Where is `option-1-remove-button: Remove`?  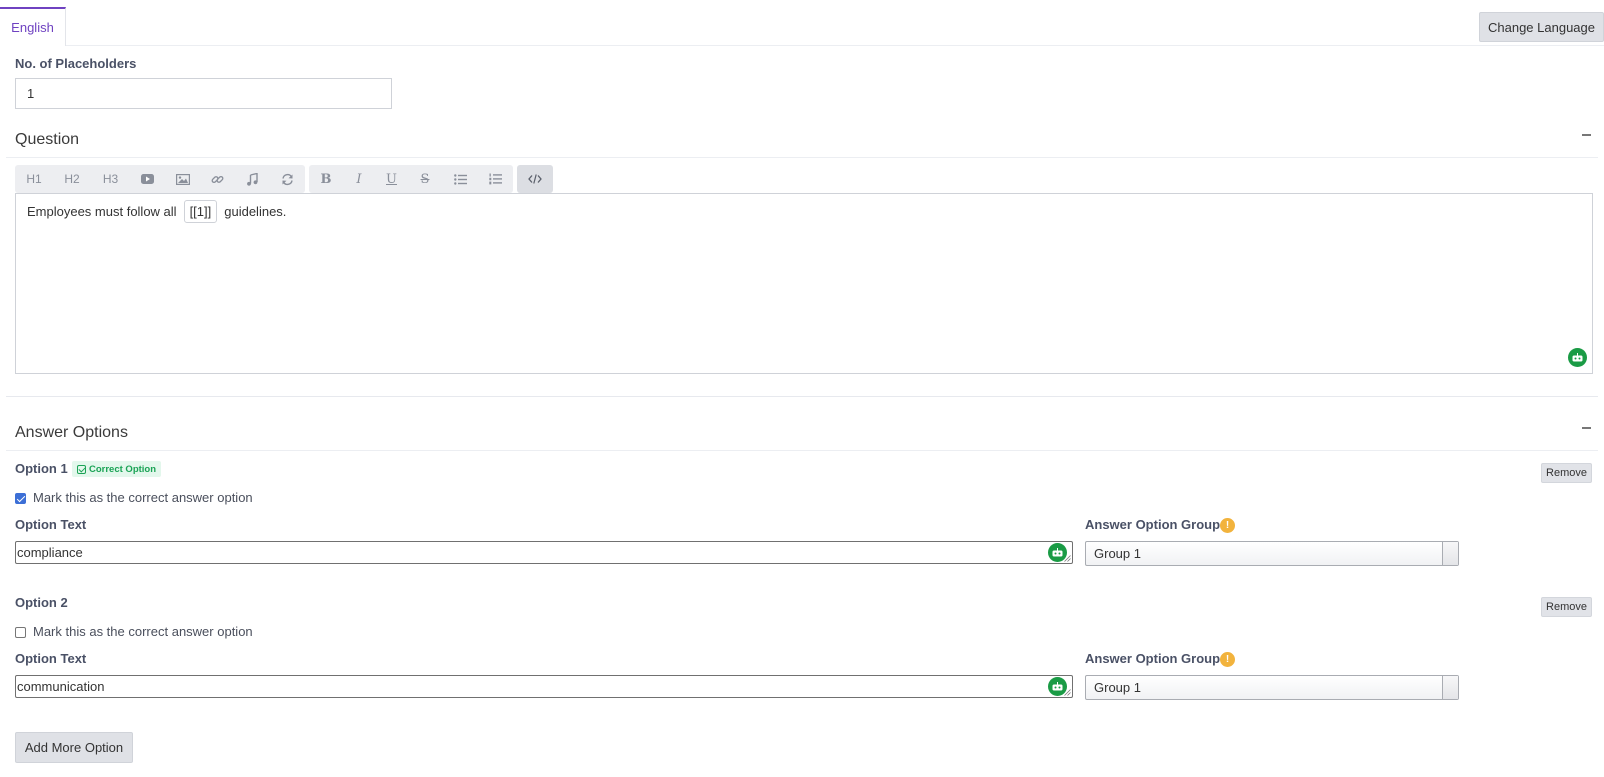
option-1-remove-button: Remove is located at coordinates (1566, 473).